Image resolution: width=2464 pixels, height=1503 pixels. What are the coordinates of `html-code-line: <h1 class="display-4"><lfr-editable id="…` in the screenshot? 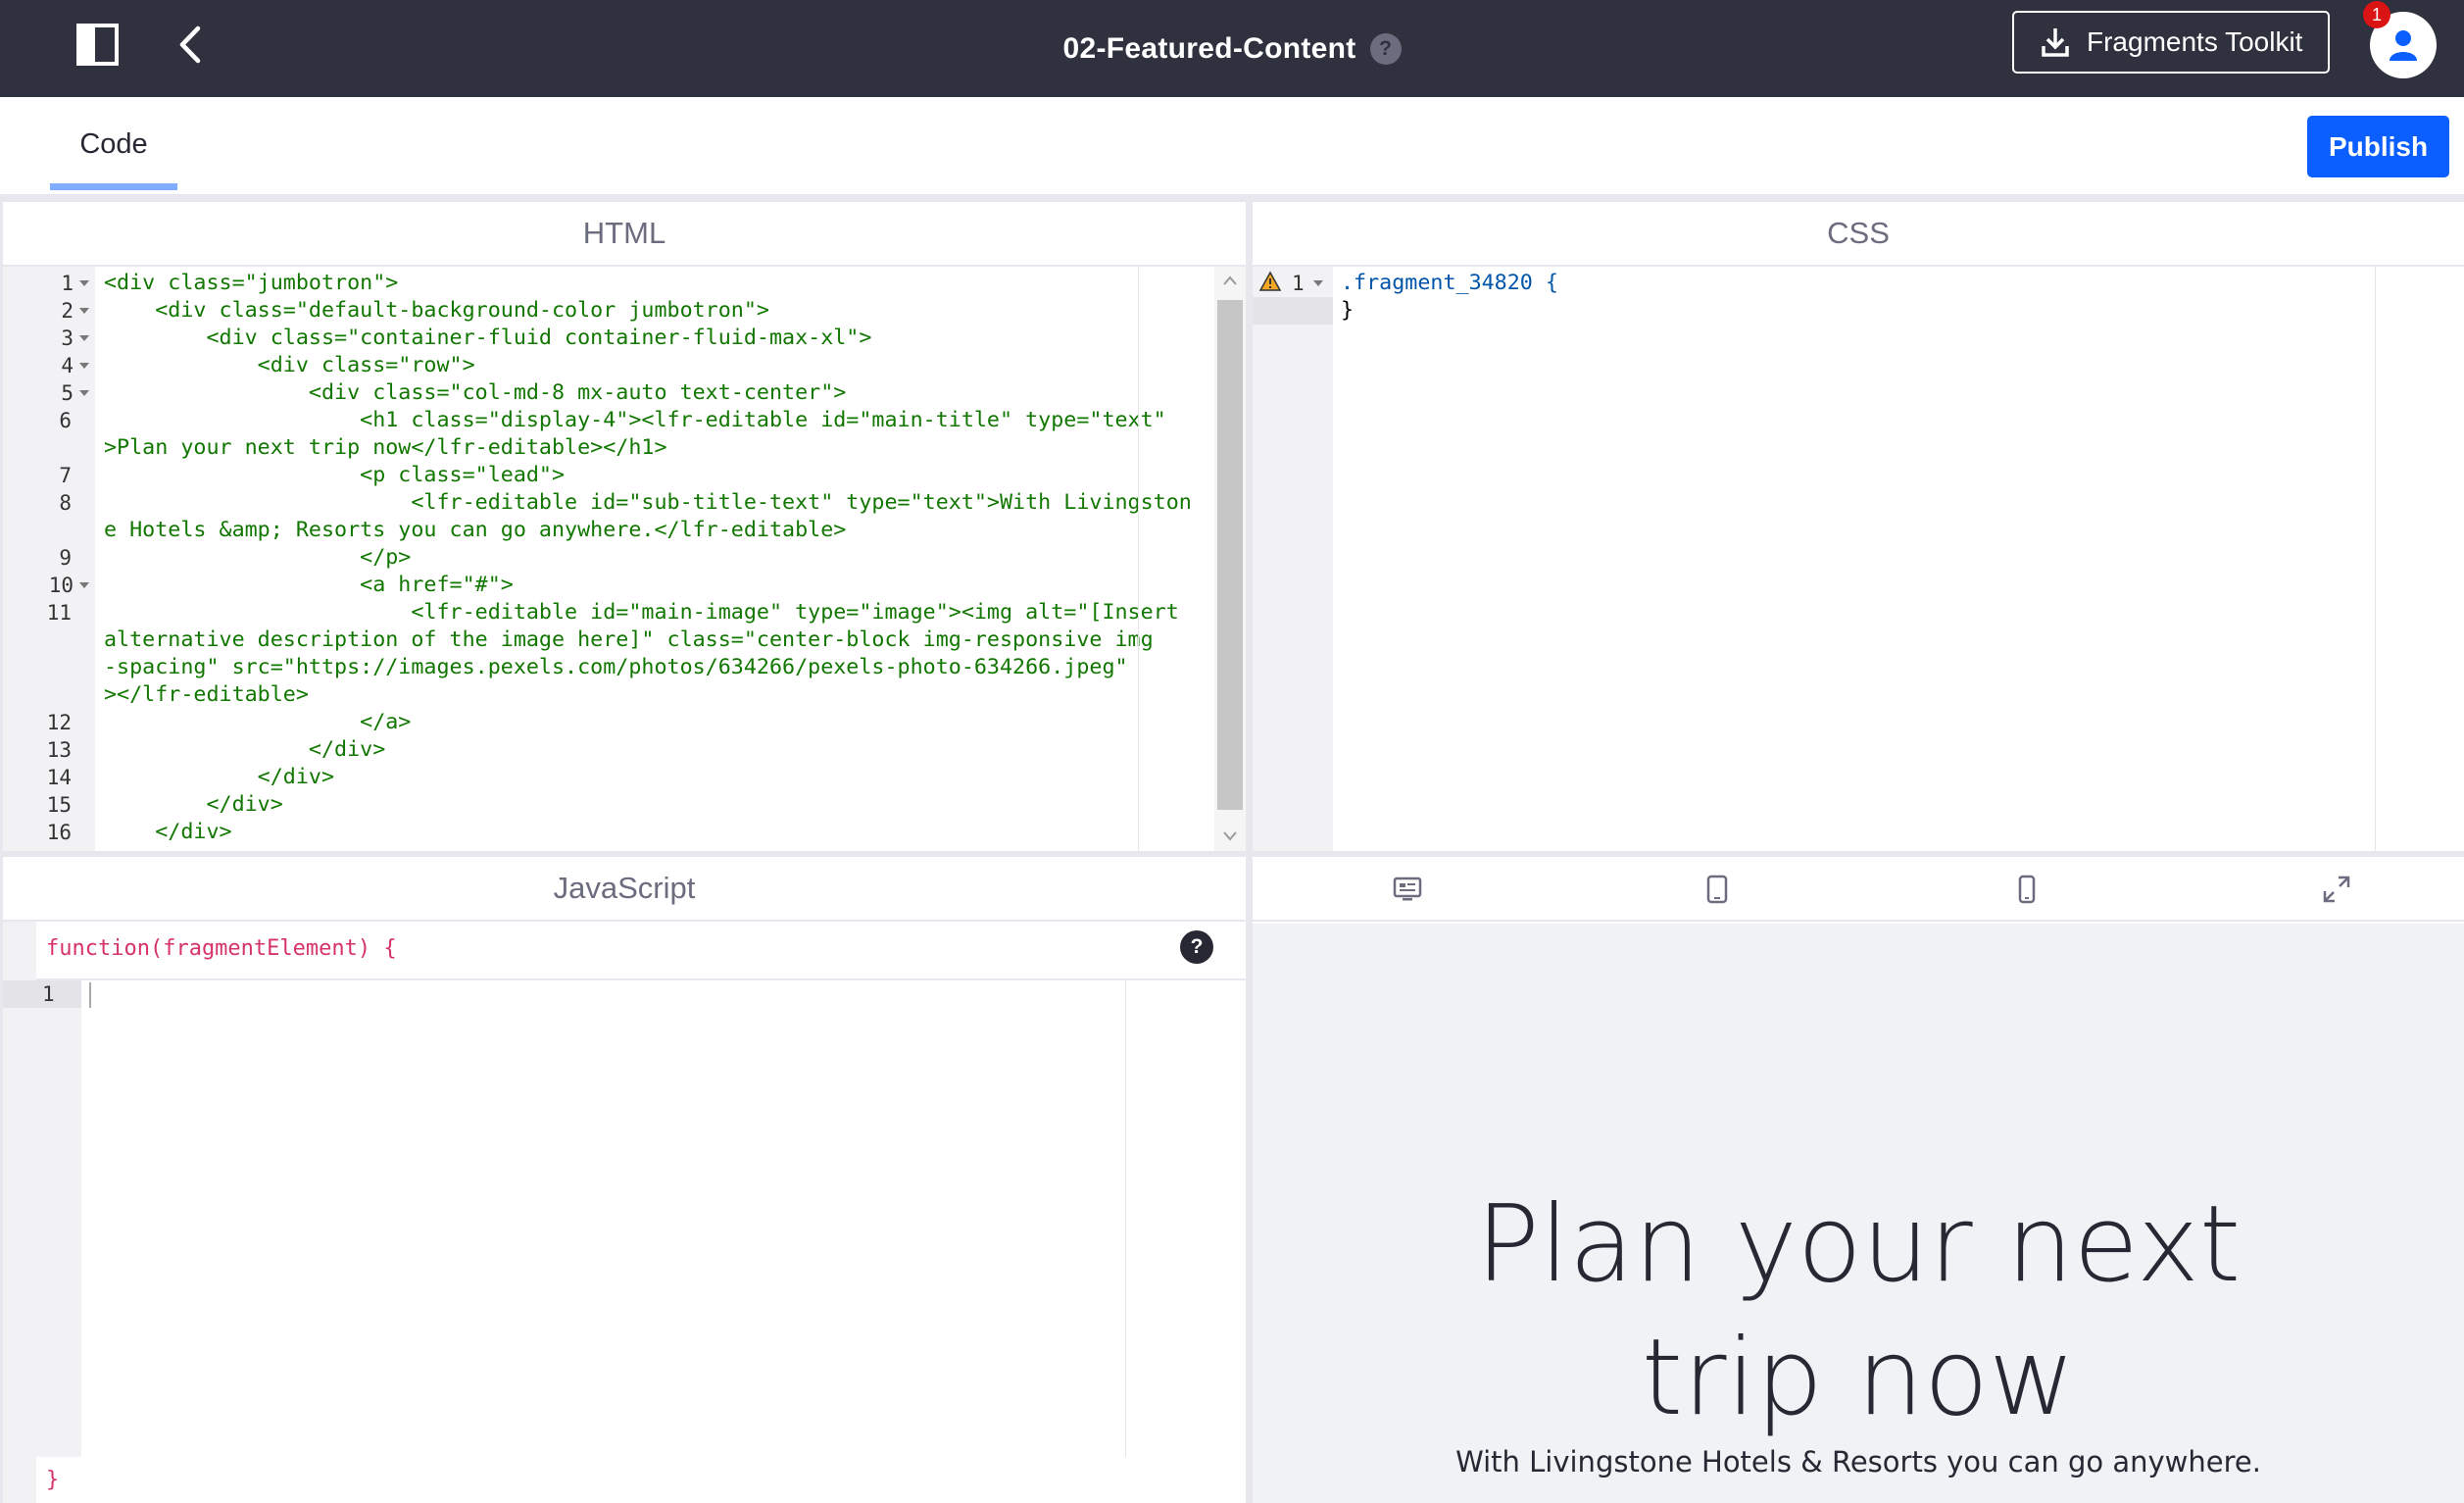 It's located at (635, 420).